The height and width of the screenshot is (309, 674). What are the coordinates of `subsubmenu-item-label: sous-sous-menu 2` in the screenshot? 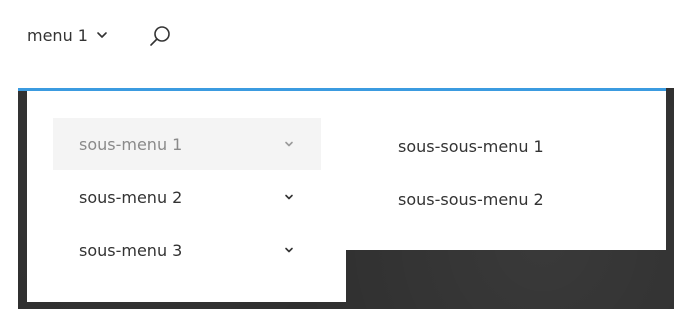 It's located at (471, 199).